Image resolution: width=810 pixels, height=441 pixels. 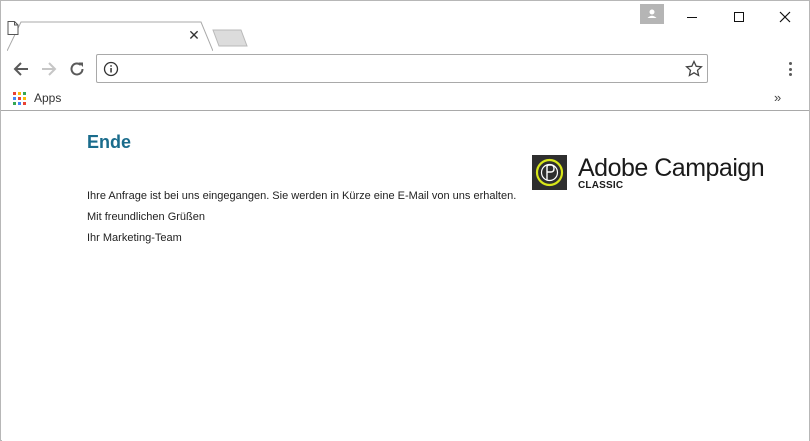 What do you see at coordinates (134, 238) in the screenshot?
I see `signature-text: Ihr Marketing-Team` at bounding box center [134, 238].